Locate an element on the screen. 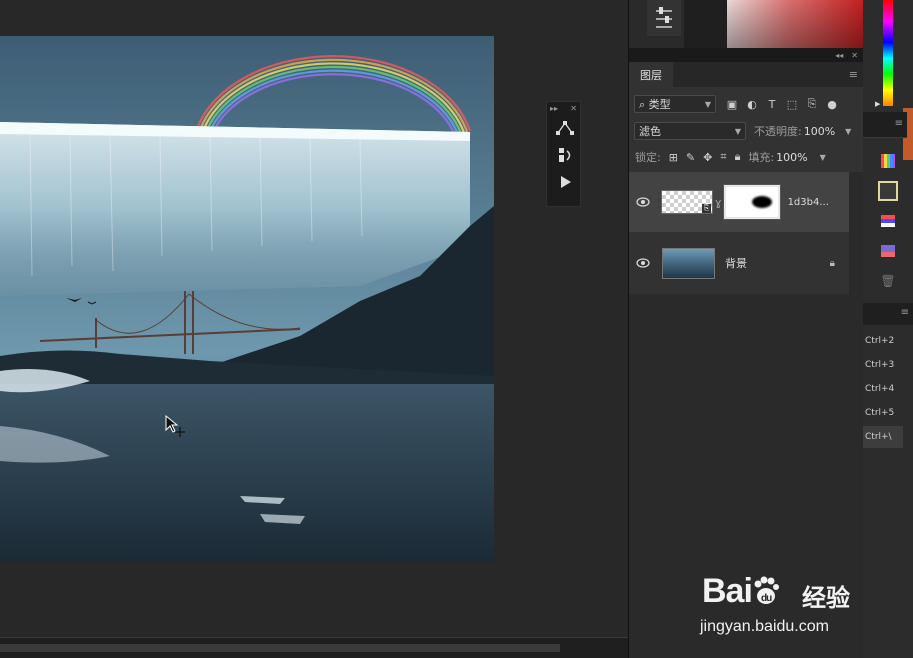 This screenshot has height=658, width=913. properties-toolbar is located at coordinates (656, 24).